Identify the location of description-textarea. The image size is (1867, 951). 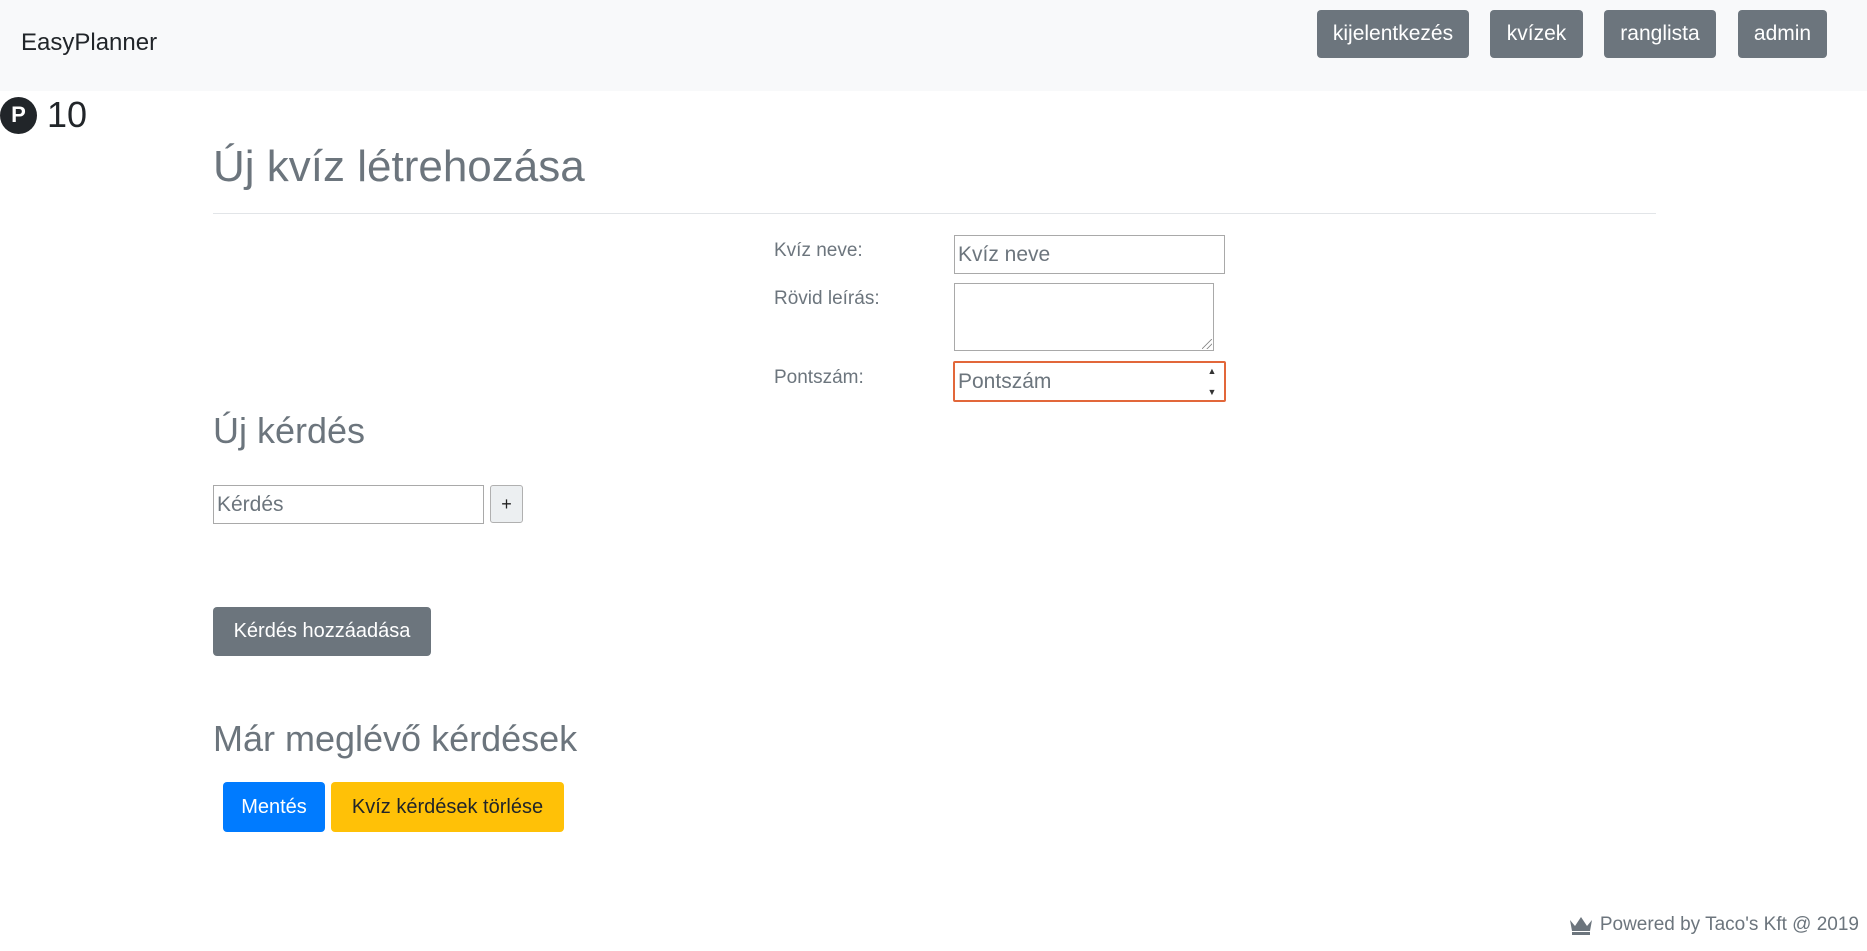
(1084, 317).